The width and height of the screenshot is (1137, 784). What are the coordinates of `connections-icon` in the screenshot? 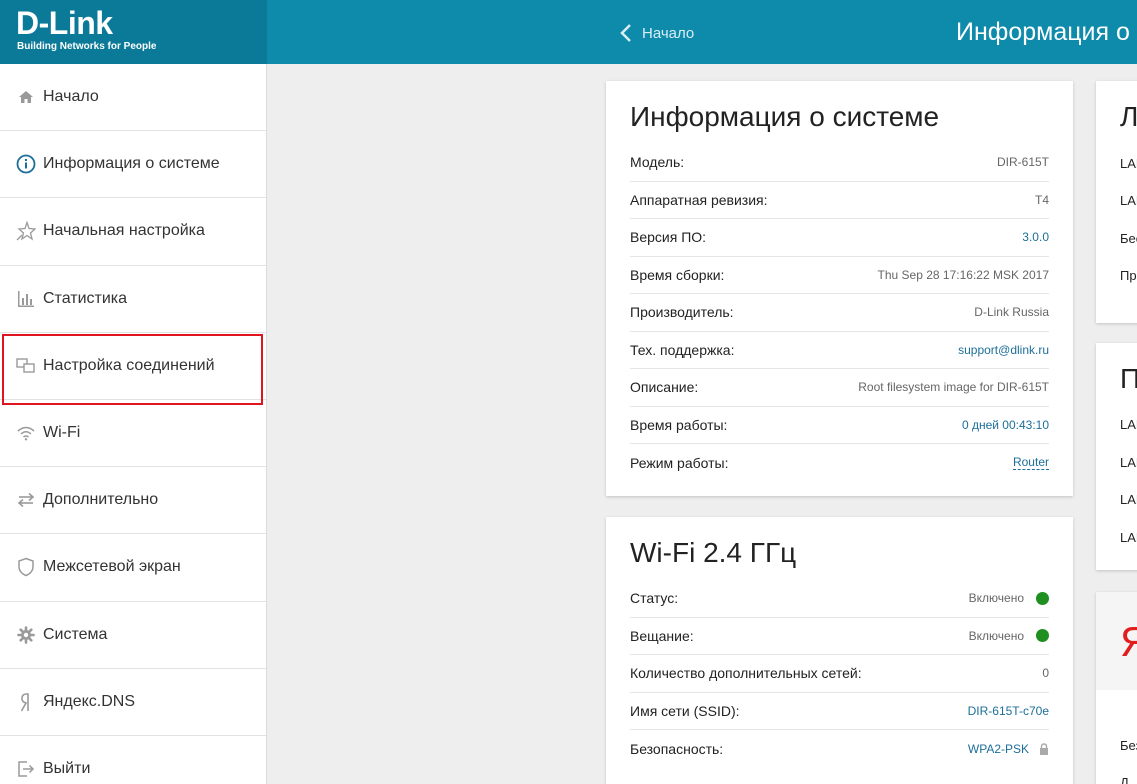 It's located at (26, 366).